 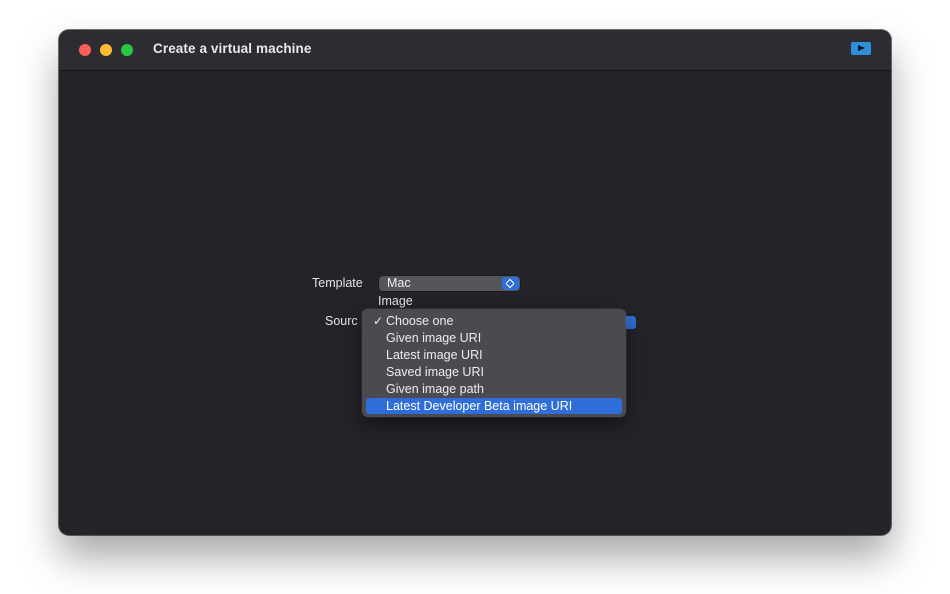 I want to click on window-title: Create a virtual machine, so click(x=232, y=48).